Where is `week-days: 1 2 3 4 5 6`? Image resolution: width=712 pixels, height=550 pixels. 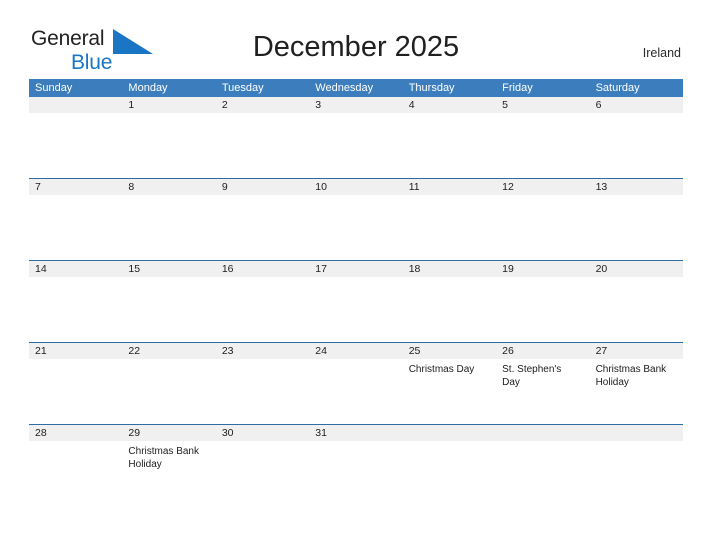
week-days: 1 2 3 4 5 6 is located at coordinates (356, 137).